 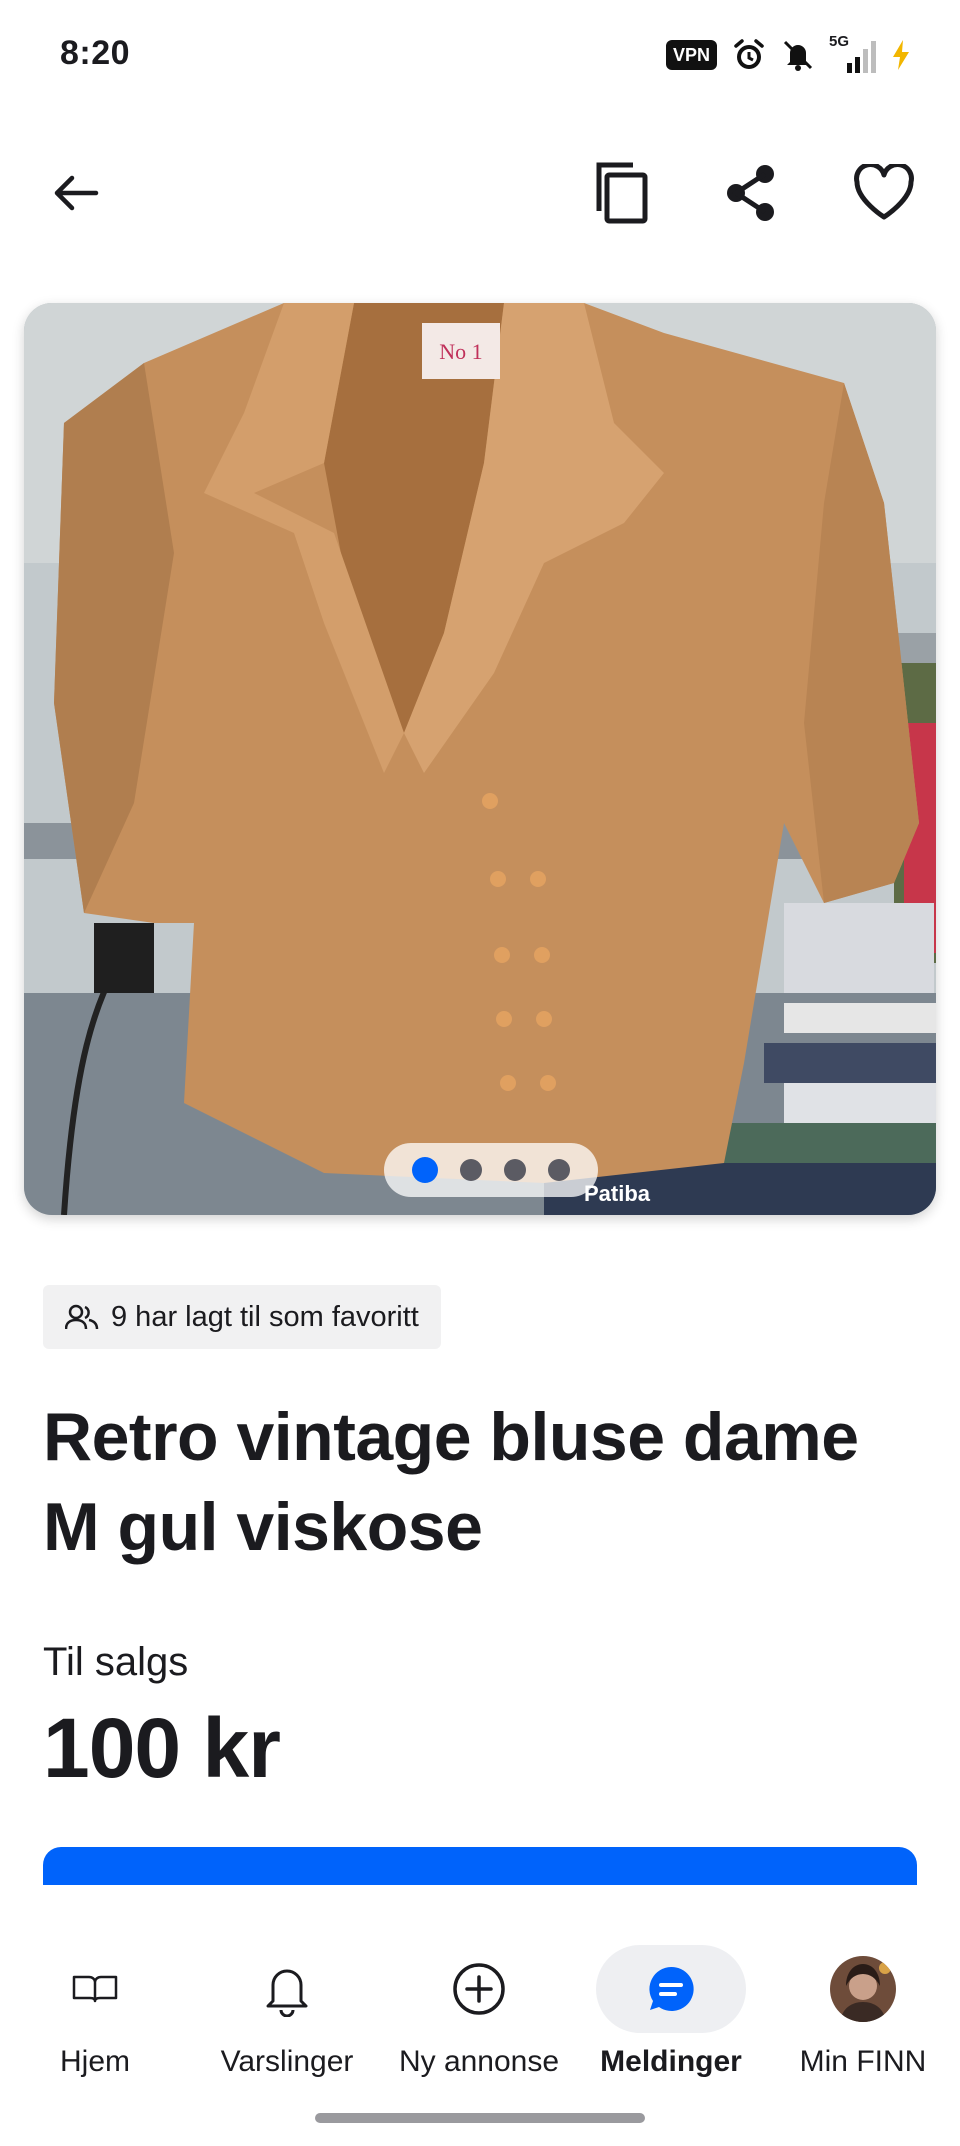 I want to click on heart-icon, so click(x=884, y=192).